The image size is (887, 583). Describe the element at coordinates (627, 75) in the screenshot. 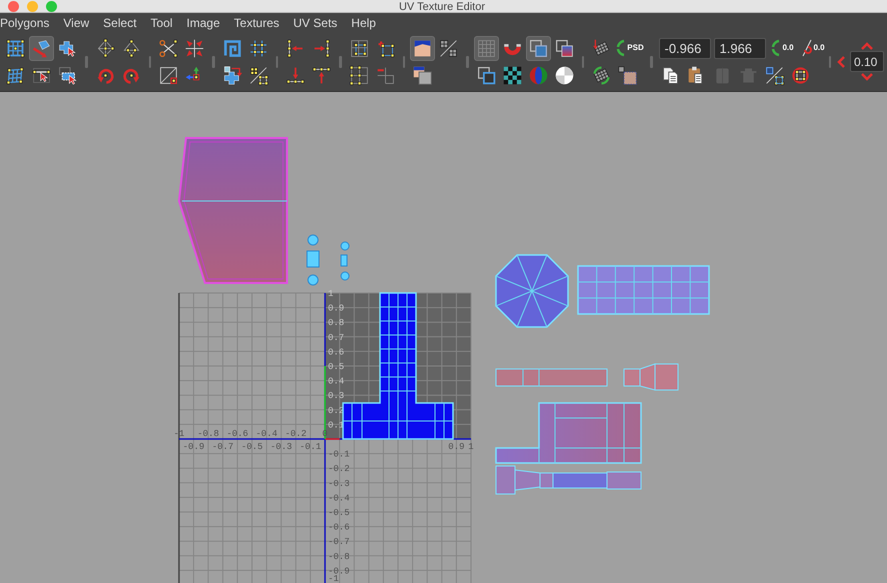

I see `tile-portrait-icon` at that location.